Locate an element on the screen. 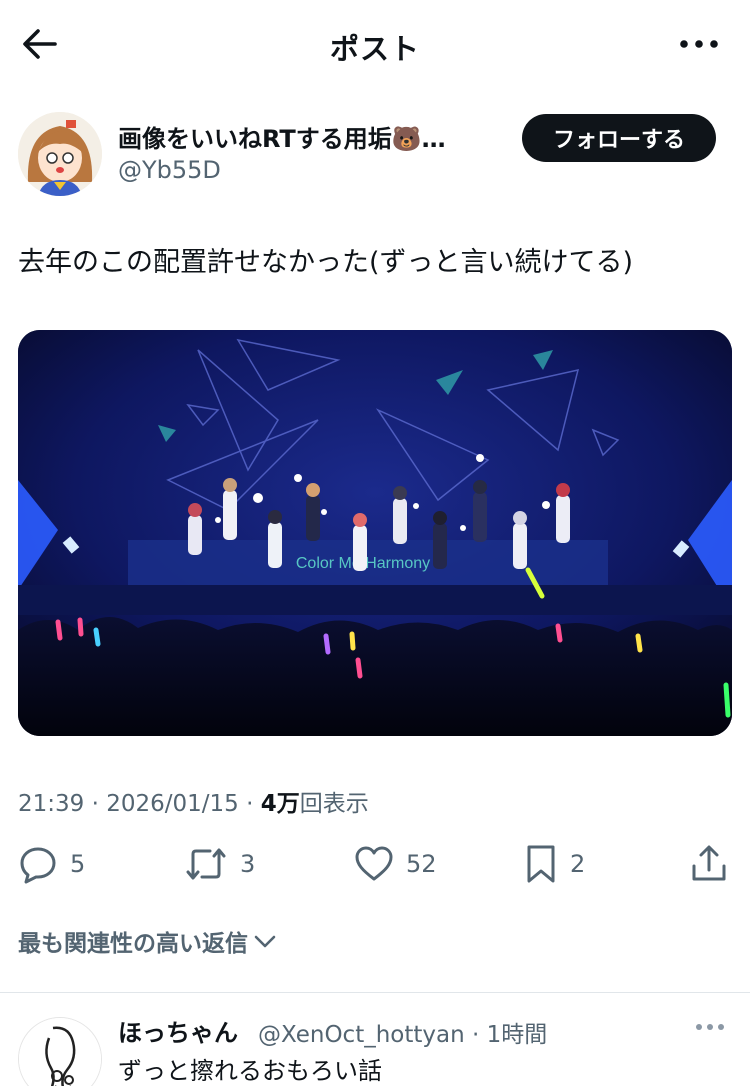 The image size is (750, 1086). retweet-button: 3 is located at coordinates (219, 864).